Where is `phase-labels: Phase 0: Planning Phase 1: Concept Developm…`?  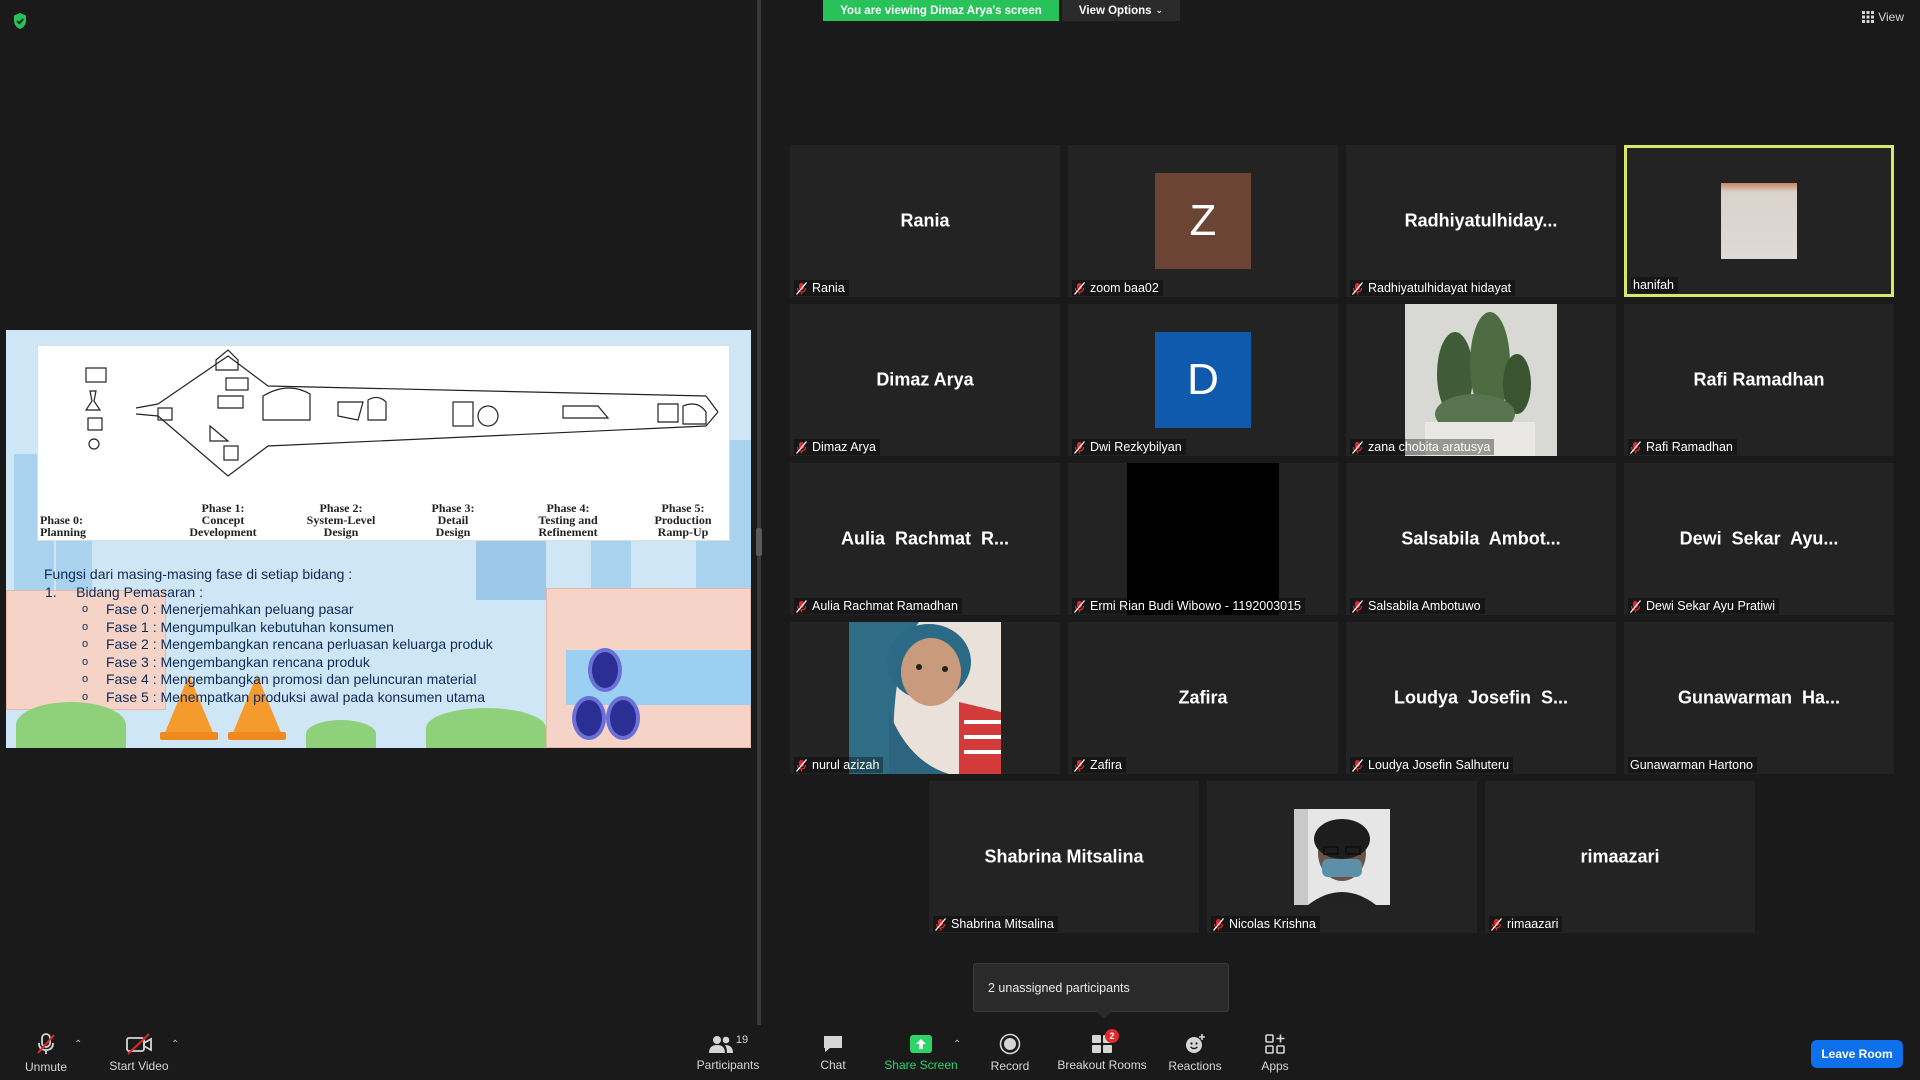
phase-labels: Phase 0: Planning Phase 1: Concept Developm… is located at coordinates (383, 519).